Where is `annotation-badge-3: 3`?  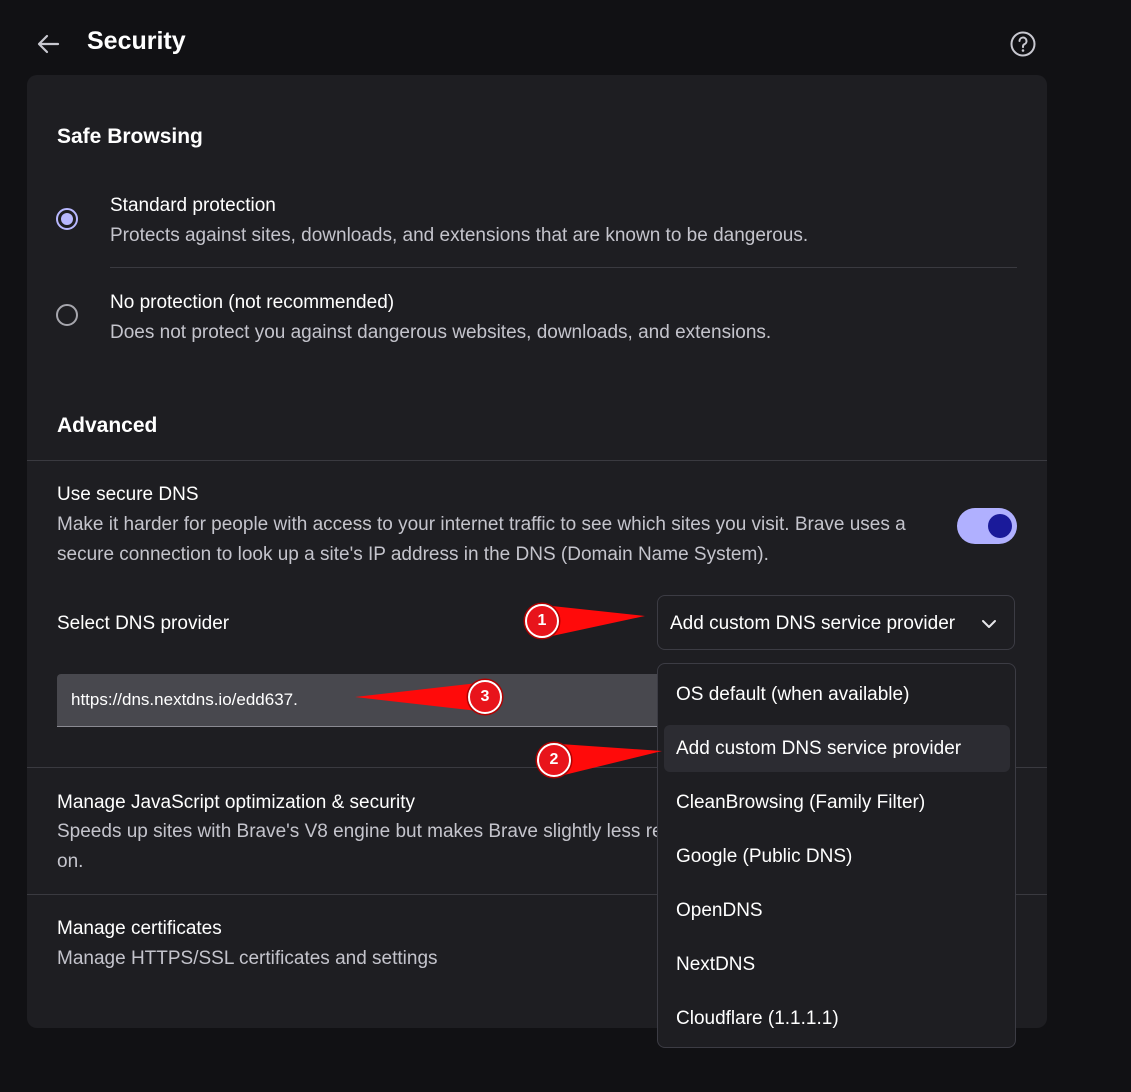
annotation-badge-3: 3 is located at coordinates (485, 697).